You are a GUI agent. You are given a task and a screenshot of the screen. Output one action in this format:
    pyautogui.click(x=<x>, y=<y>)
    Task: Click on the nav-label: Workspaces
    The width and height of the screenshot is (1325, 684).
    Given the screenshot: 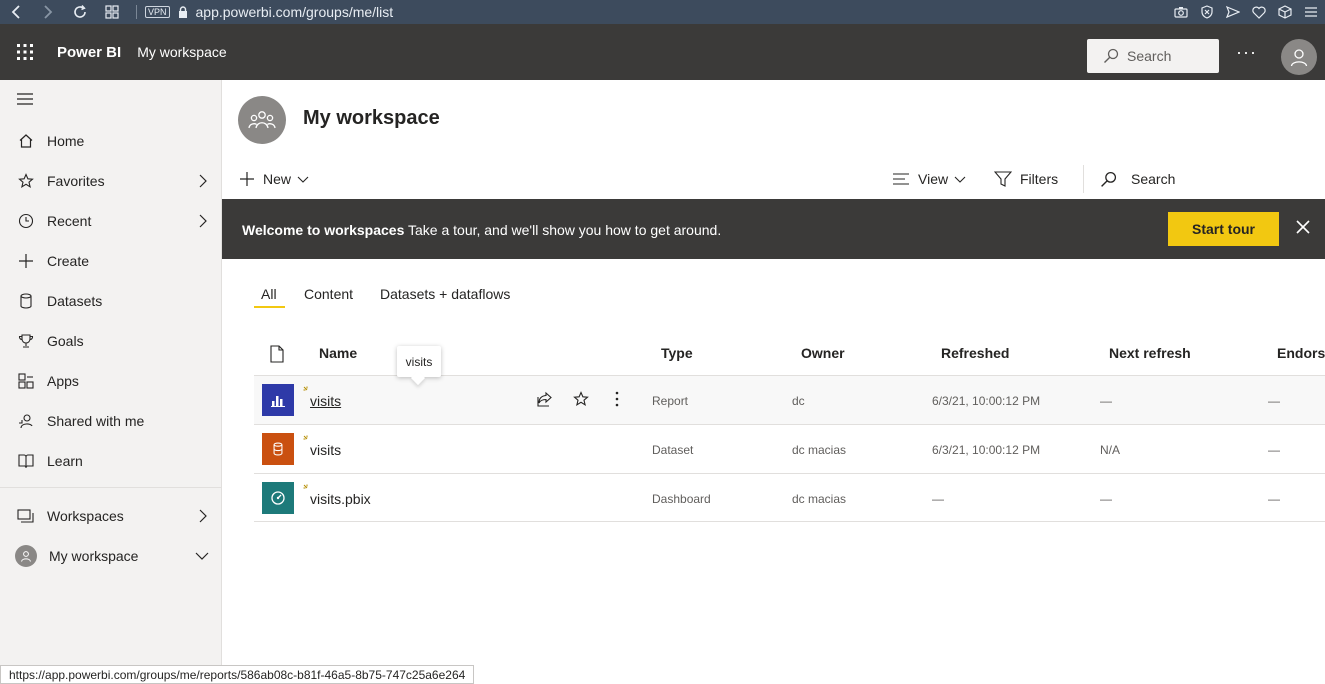 What is the action you would take?
    pyautogui.click(x=85, y=516)
    